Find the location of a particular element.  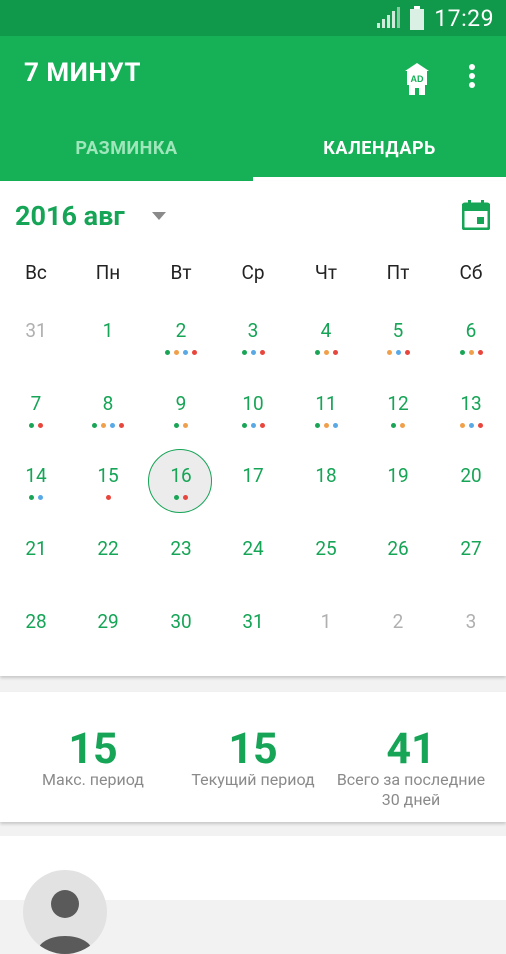

tab-warmup: РАЗМИНКА is located at coordinates (126, 148).